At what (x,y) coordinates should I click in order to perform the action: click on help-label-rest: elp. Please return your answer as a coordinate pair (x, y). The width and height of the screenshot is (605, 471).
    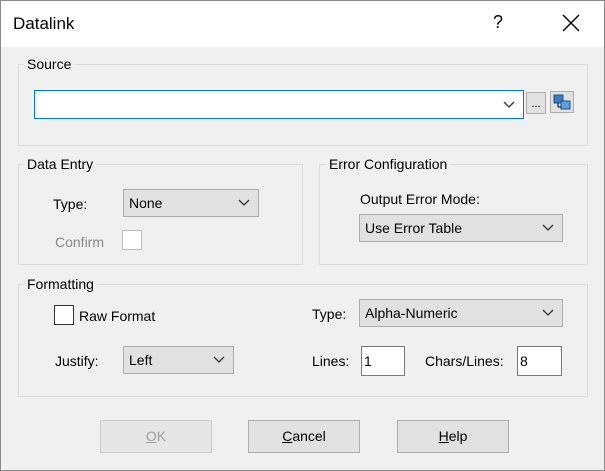
    Looking at the image, I should click on (458, 436).